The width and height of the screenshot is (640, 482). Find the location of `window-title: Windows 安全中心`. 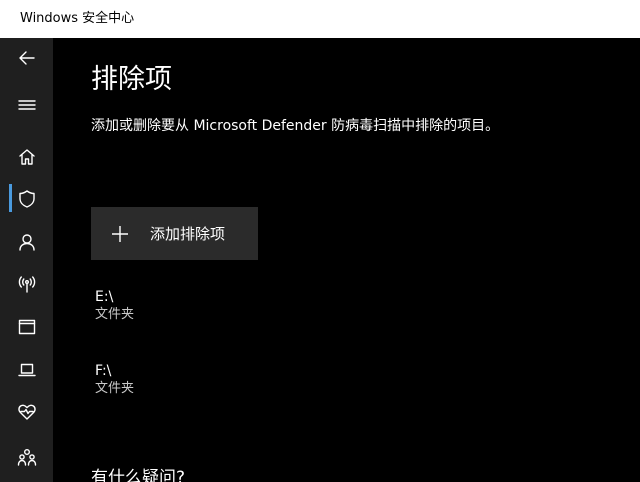

window-title: Windows 安全中心 is located at coordinates (77, 18).